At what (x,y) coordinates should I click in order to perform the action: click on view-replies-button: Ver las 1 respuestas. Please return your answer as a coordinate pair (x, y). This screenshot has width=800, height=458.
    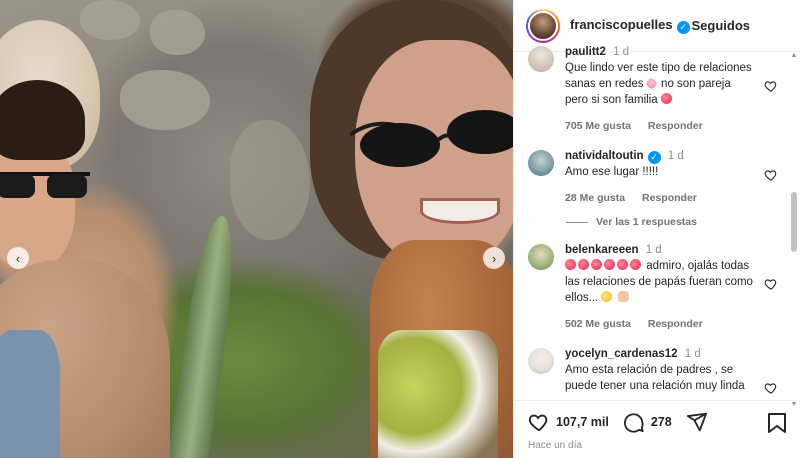
    Looking at the image, I should click on (631, 222).